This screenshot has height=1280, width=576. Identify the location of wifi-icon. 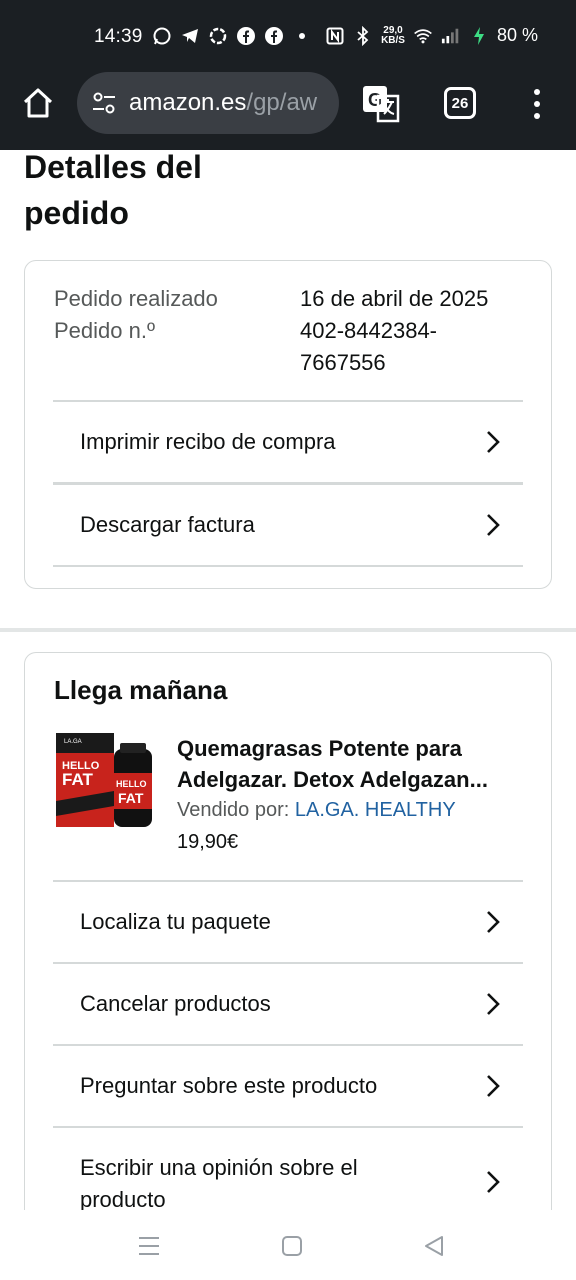
(423, 36).